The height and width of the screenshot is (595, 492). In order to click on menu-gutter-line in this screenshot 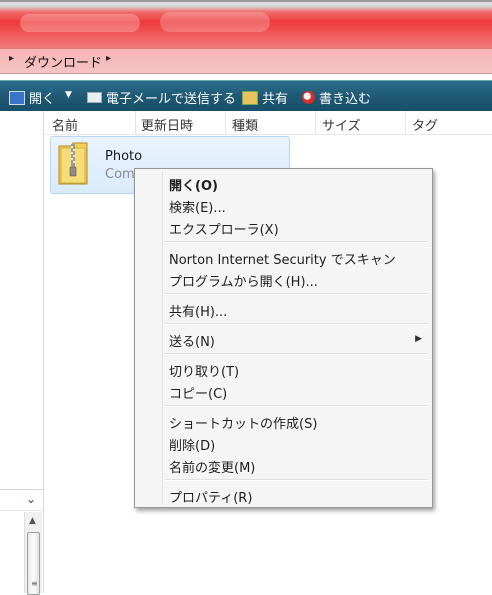, I will do `click(162, 338)`.